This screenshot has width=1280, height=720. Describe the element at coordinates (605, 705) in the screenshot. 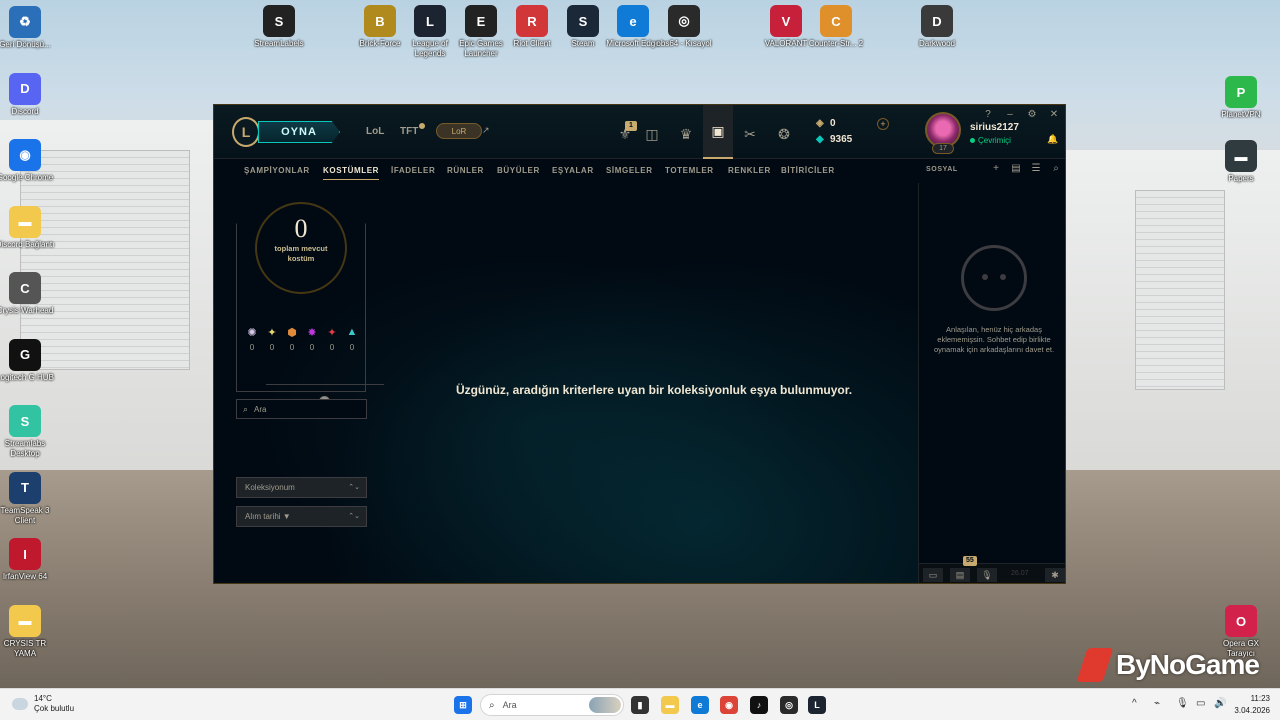

I see `search-highlight-image` at that location.